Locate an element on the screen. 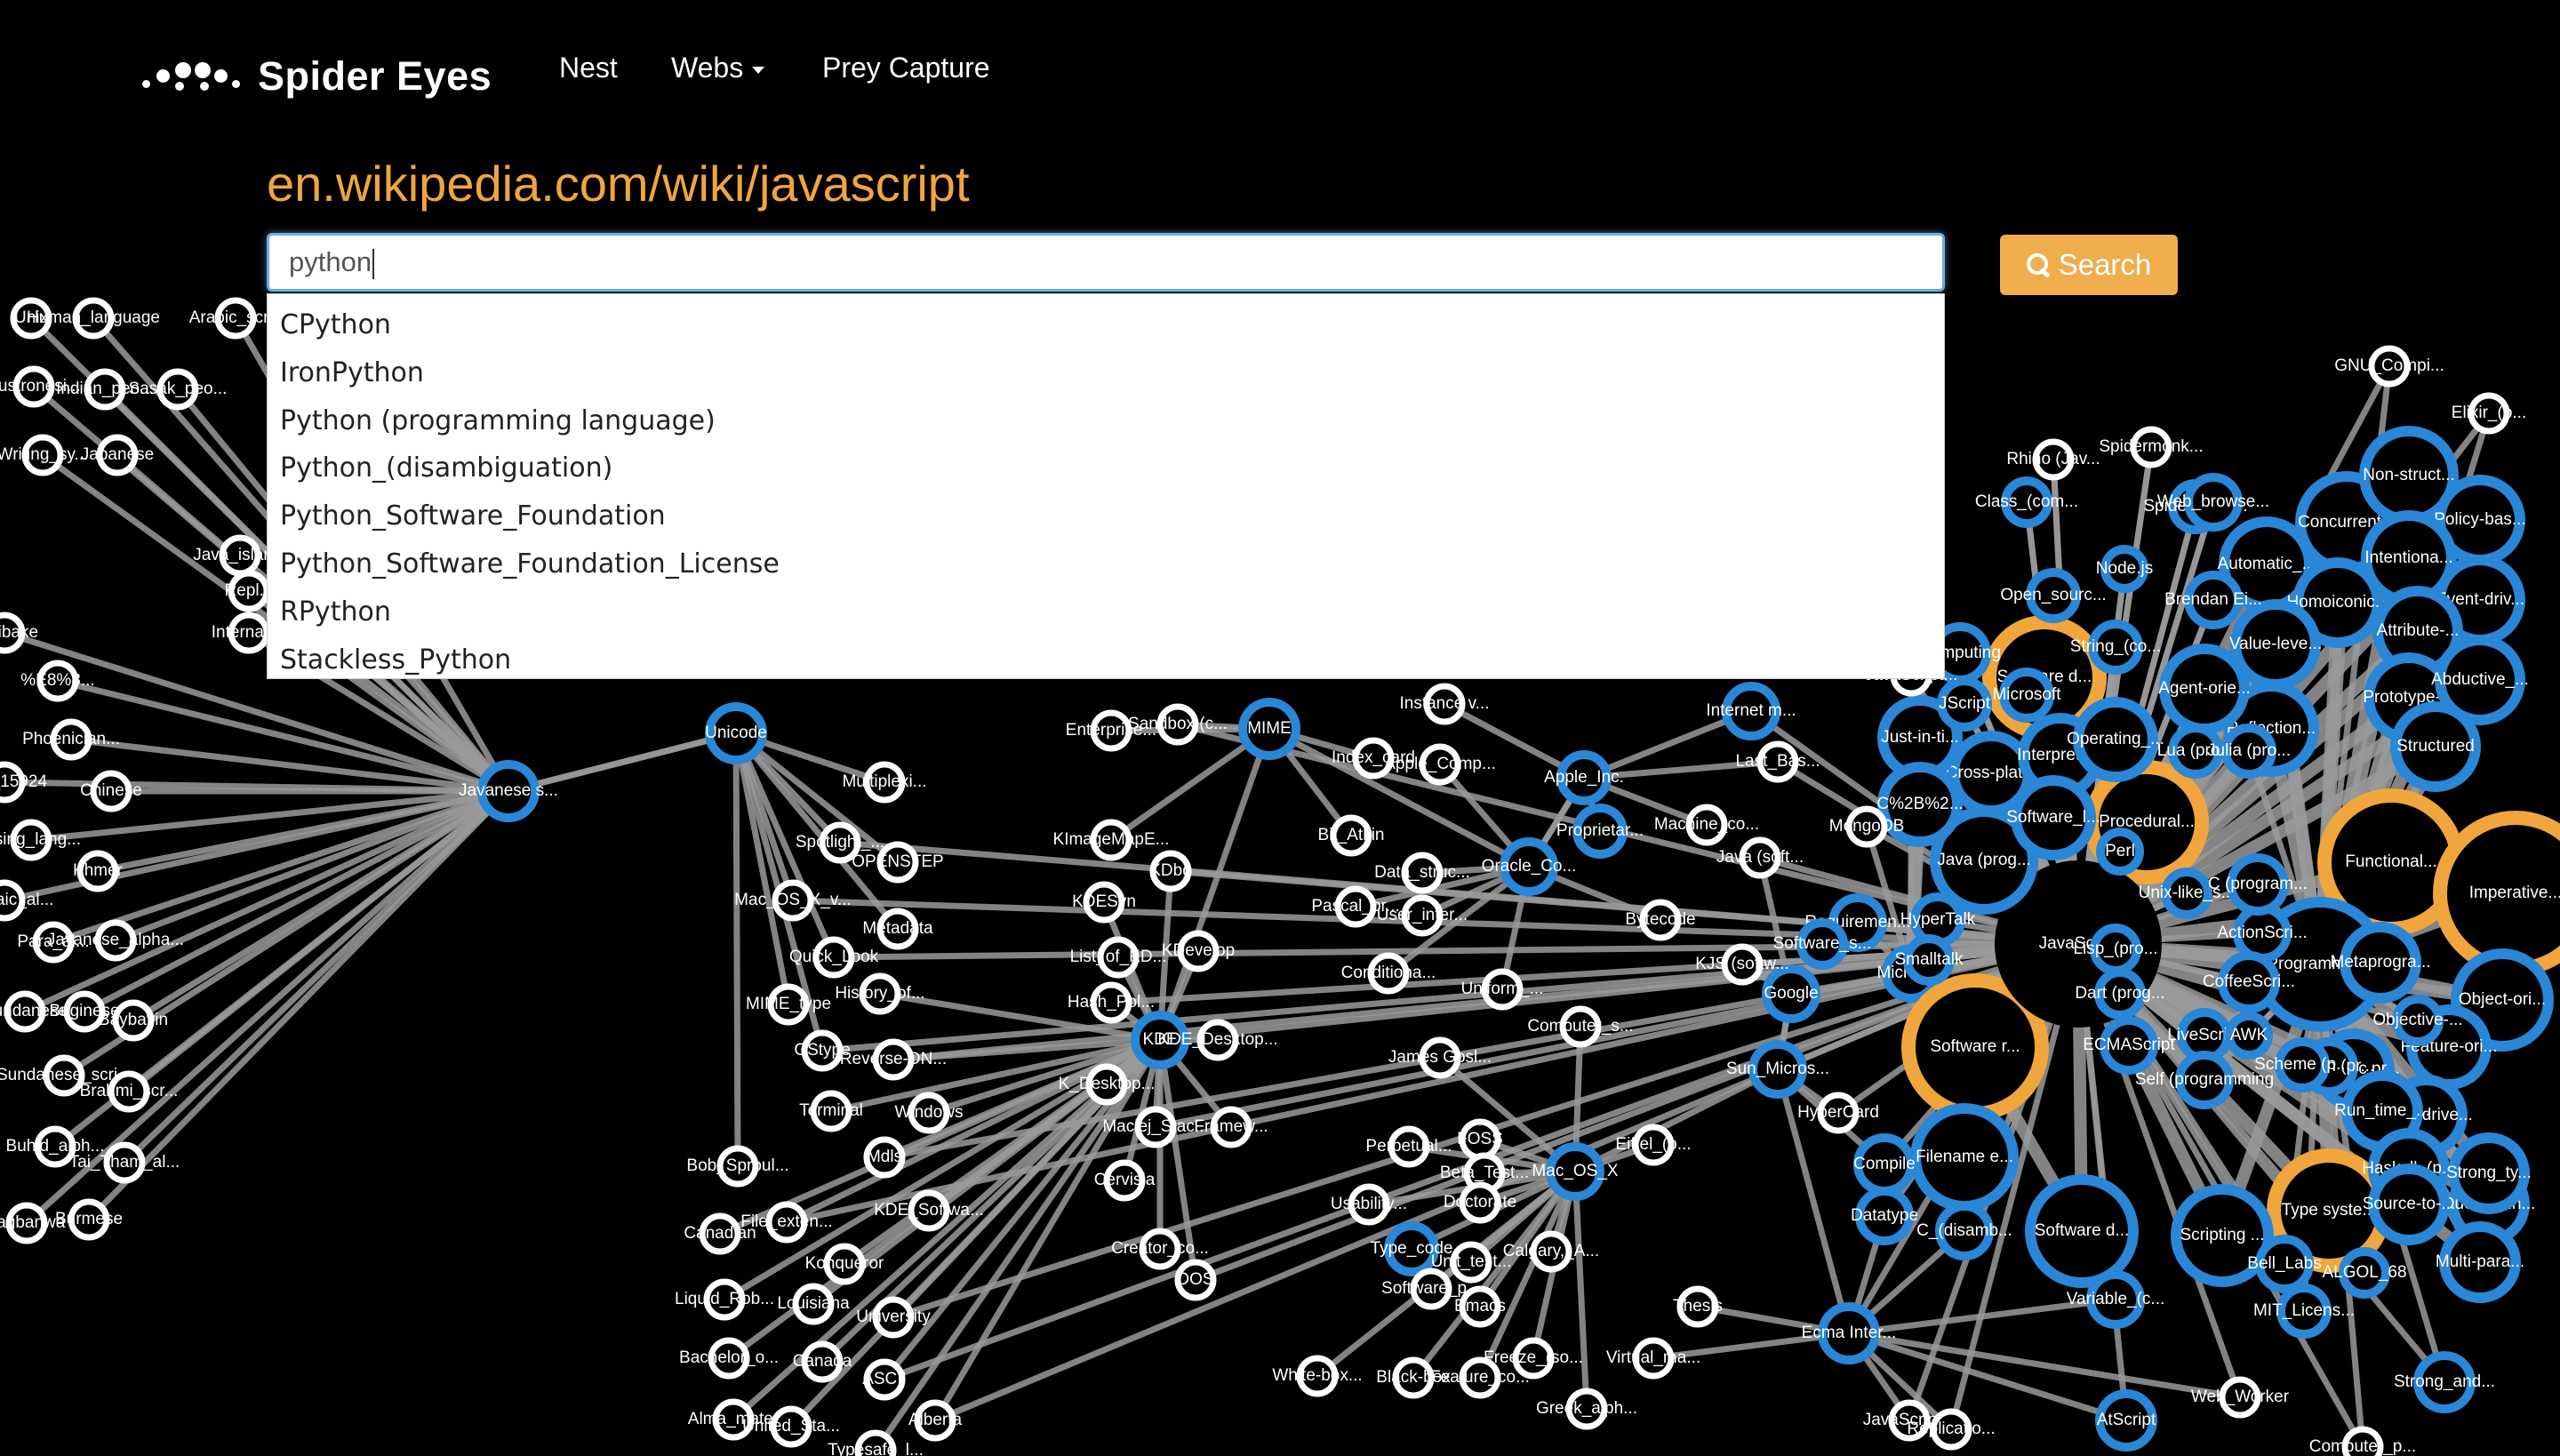 This screenshot has height=1456, width=2560. graph-node: Chinese is located at coordinates (111, 791).